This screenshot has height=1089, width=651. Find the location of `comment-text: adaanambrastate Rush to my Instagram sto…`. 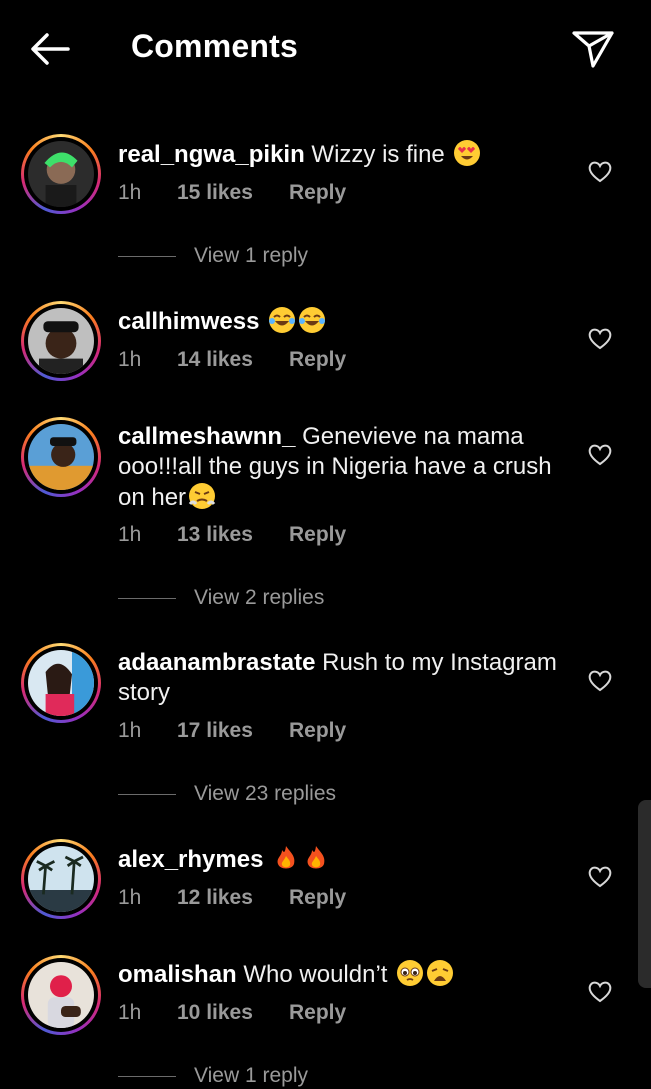

comment-text: adaanambrastate Rush to my Instagram sto… is located at coordinates (348, 678).